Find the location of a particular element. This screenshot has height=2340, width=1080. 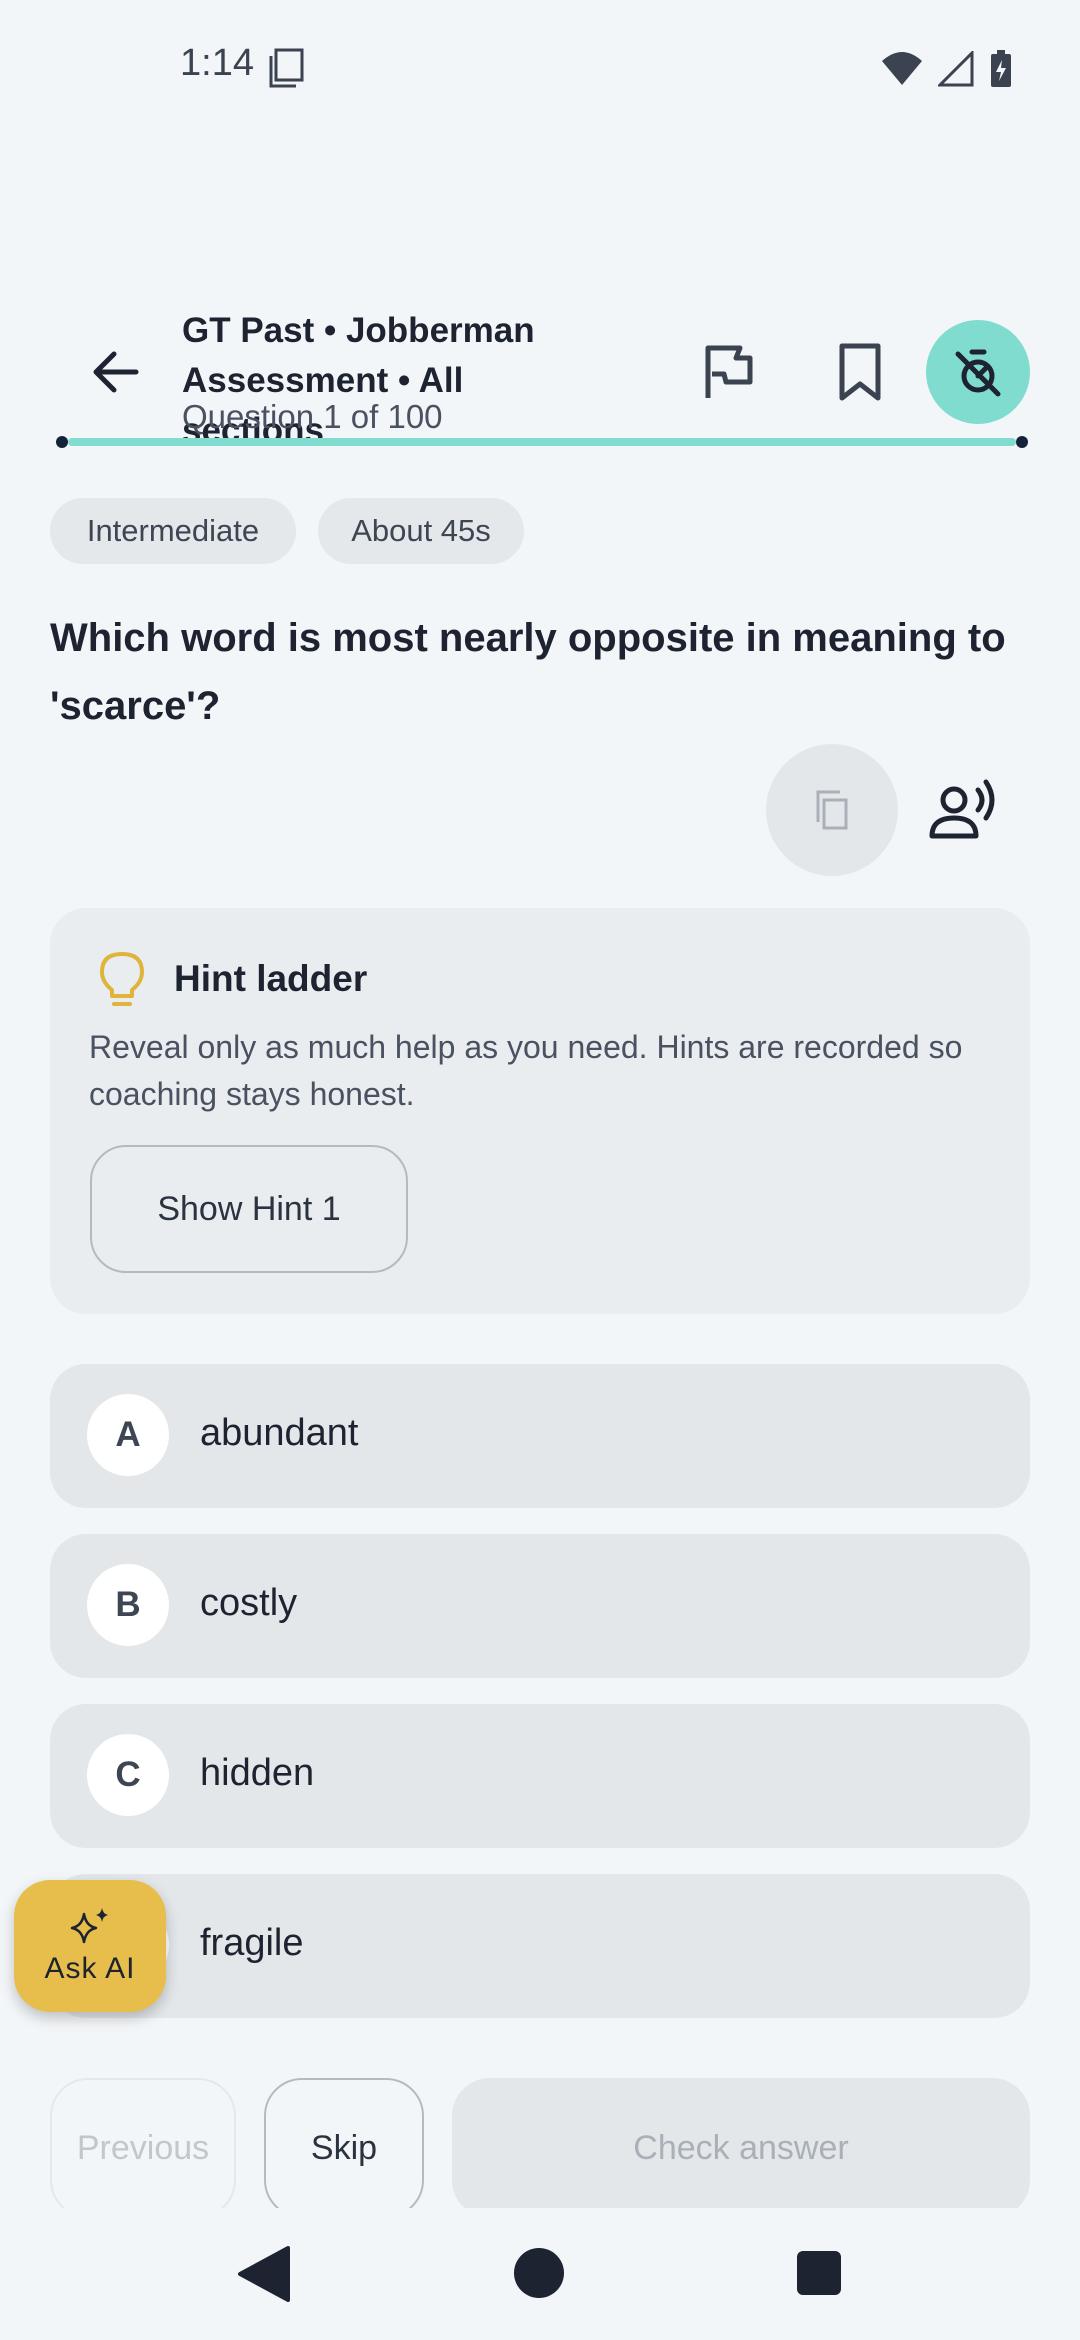

option-d: D fragile is located at coordinates (540, 1946).